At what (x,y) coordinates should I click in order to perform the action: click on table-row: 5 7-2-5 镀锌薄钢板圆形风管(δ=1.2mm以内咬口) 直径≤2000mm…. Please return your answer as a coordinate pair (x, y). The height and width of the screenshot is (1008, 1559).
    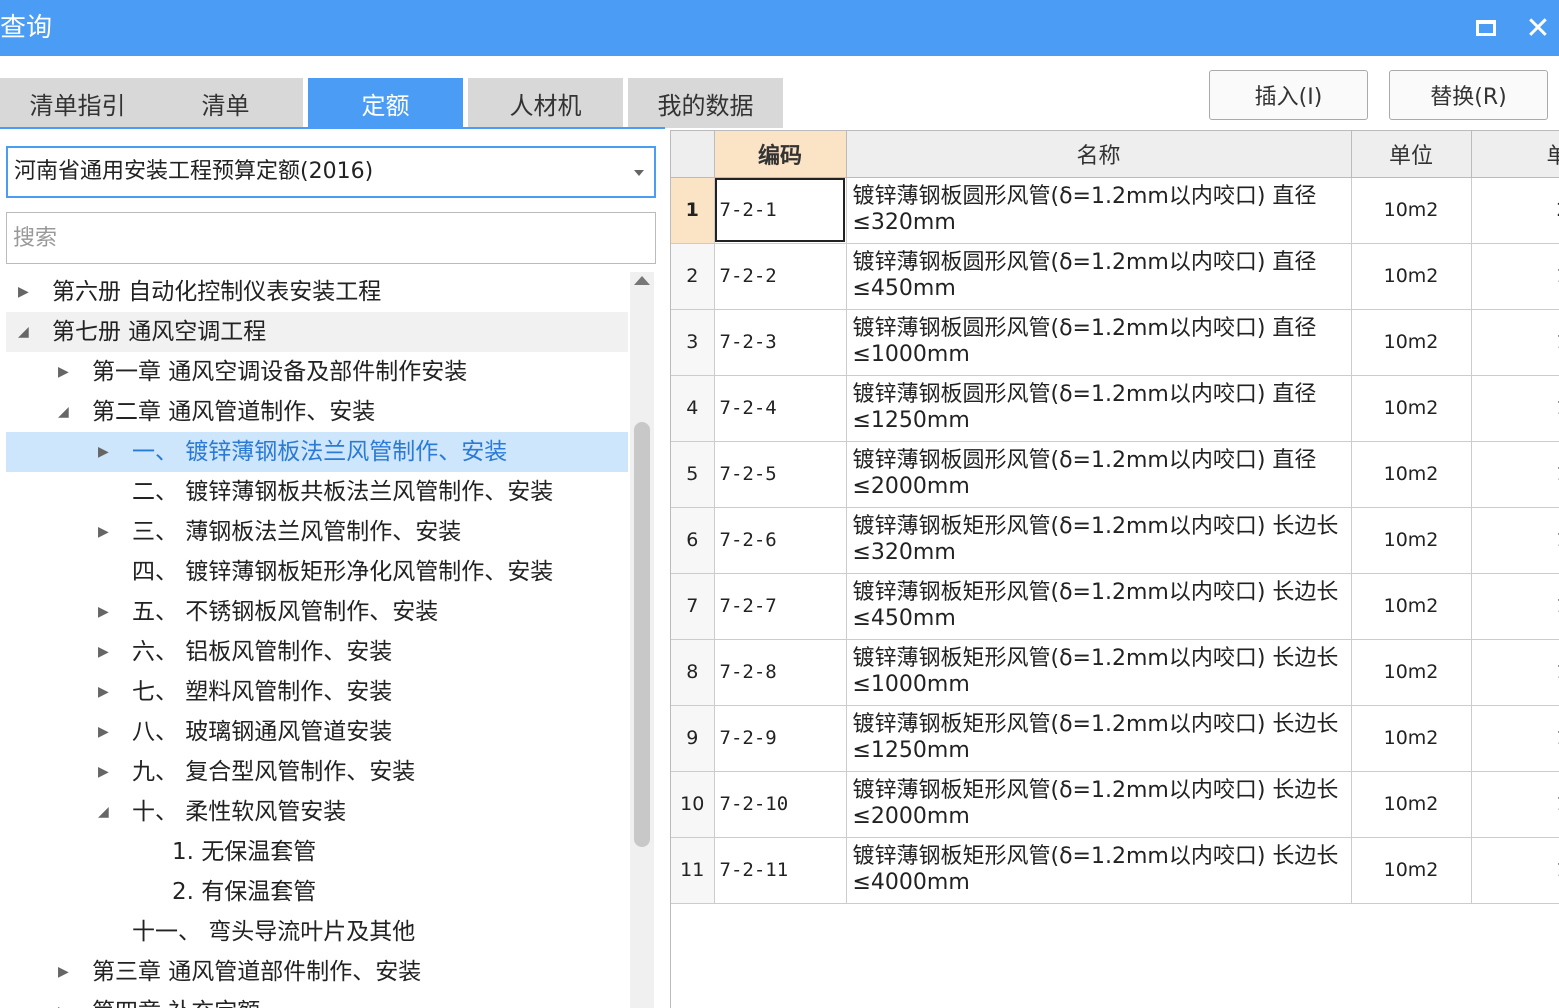
    Looking at the image, I should click on (1115, 474).